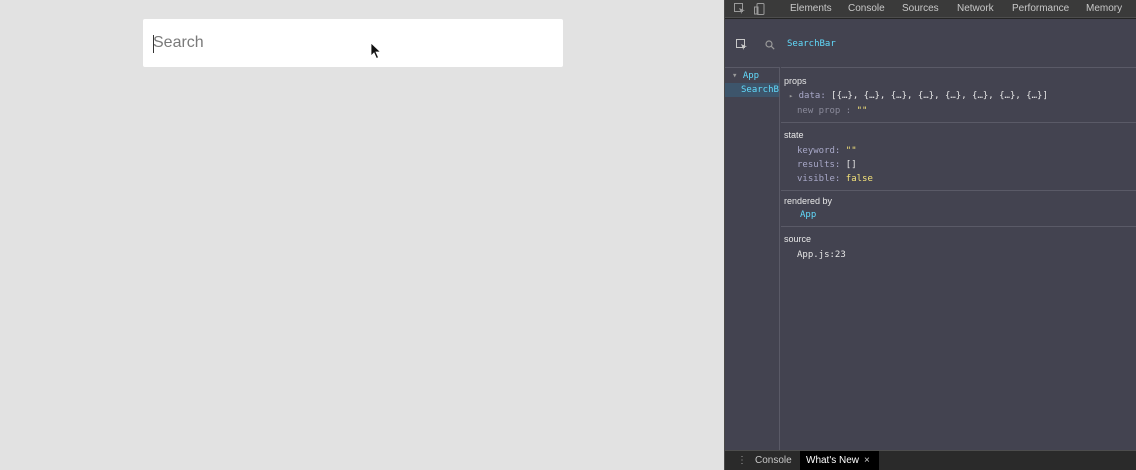  What do you see at coordinates (751, 76) in the screenshot?
I see `tree-item-label: App` at bounding box center [751, 76].